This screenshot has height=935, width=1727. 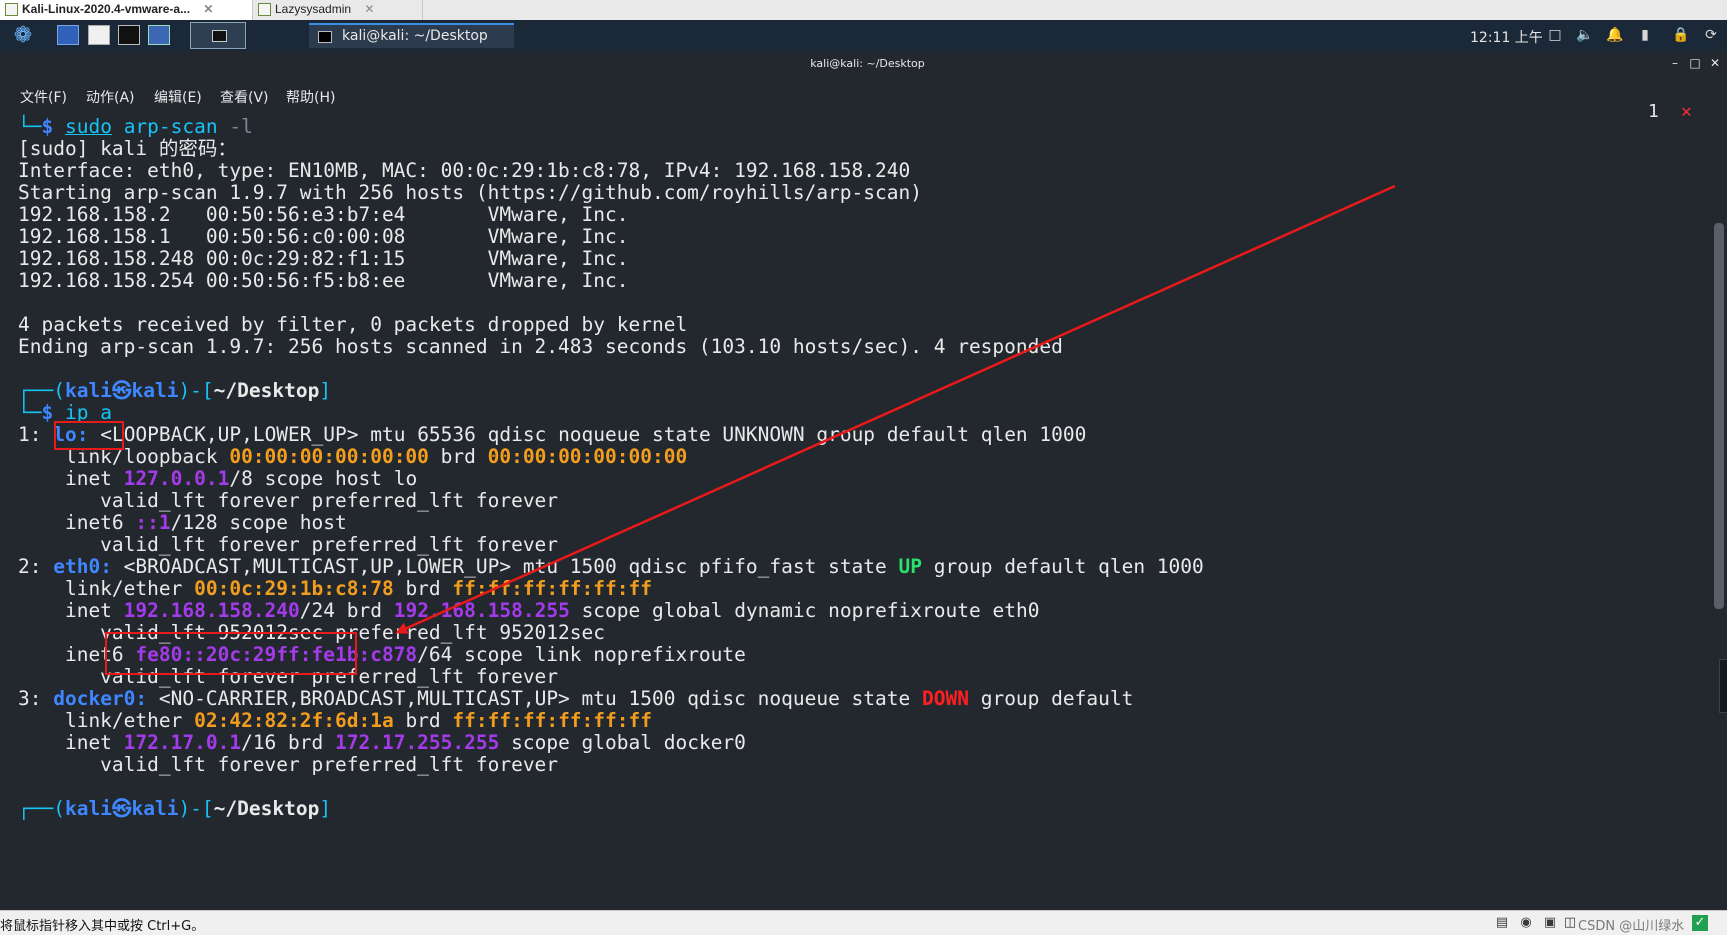 I want to click on close-button: ✕, so click(x=1715, y=63).